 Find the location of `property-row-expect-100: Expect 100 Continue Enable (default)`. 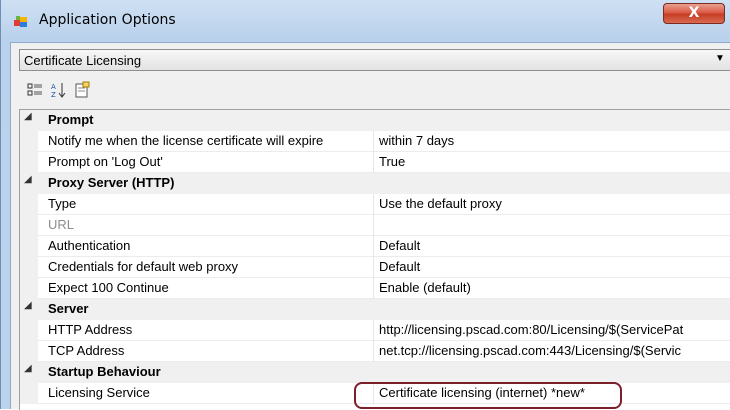

property-row-expect-100: Expect 100 Continue Enable (default) is located at coordinates (375, 288).